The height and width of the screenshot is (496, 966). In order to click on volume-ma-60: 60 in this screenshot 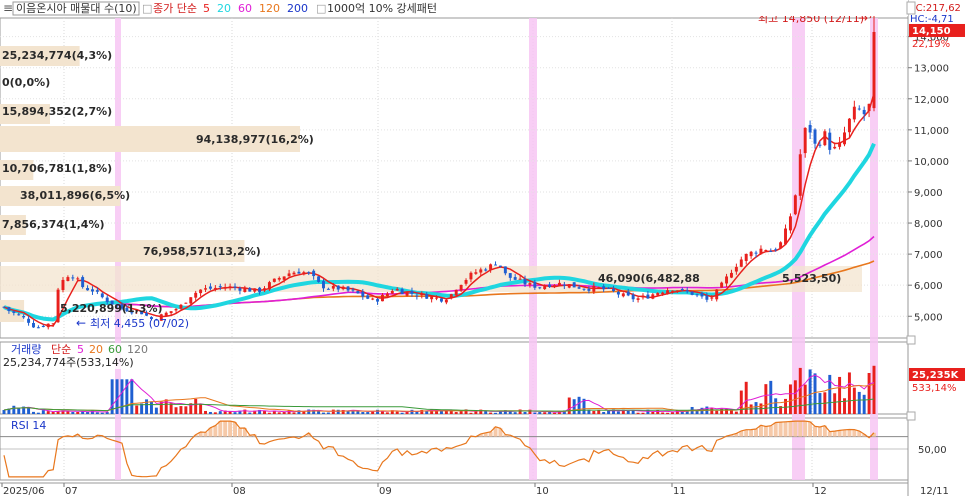, I will do `click(115, 349)`.